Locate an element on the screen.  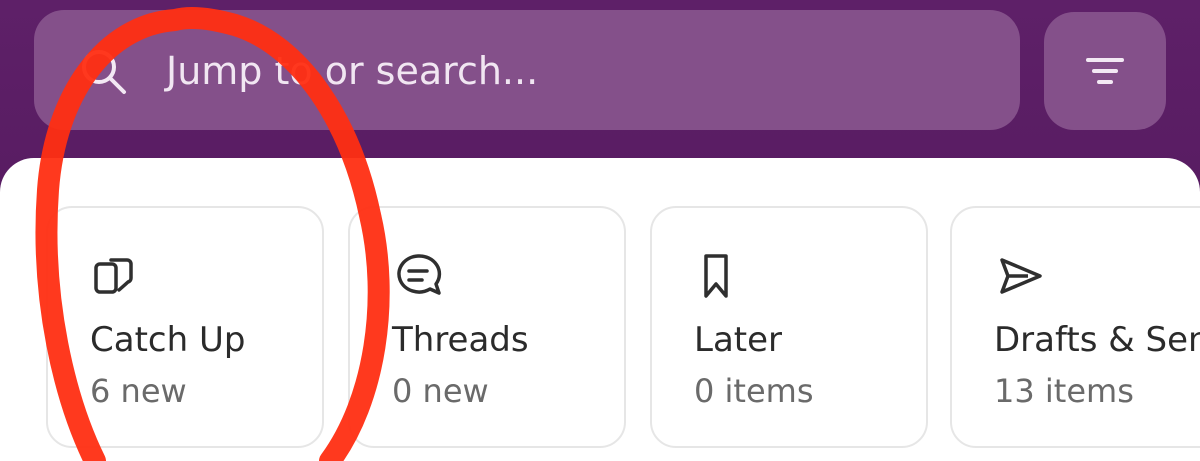
filter-button is located at coordinates (1105, 71).